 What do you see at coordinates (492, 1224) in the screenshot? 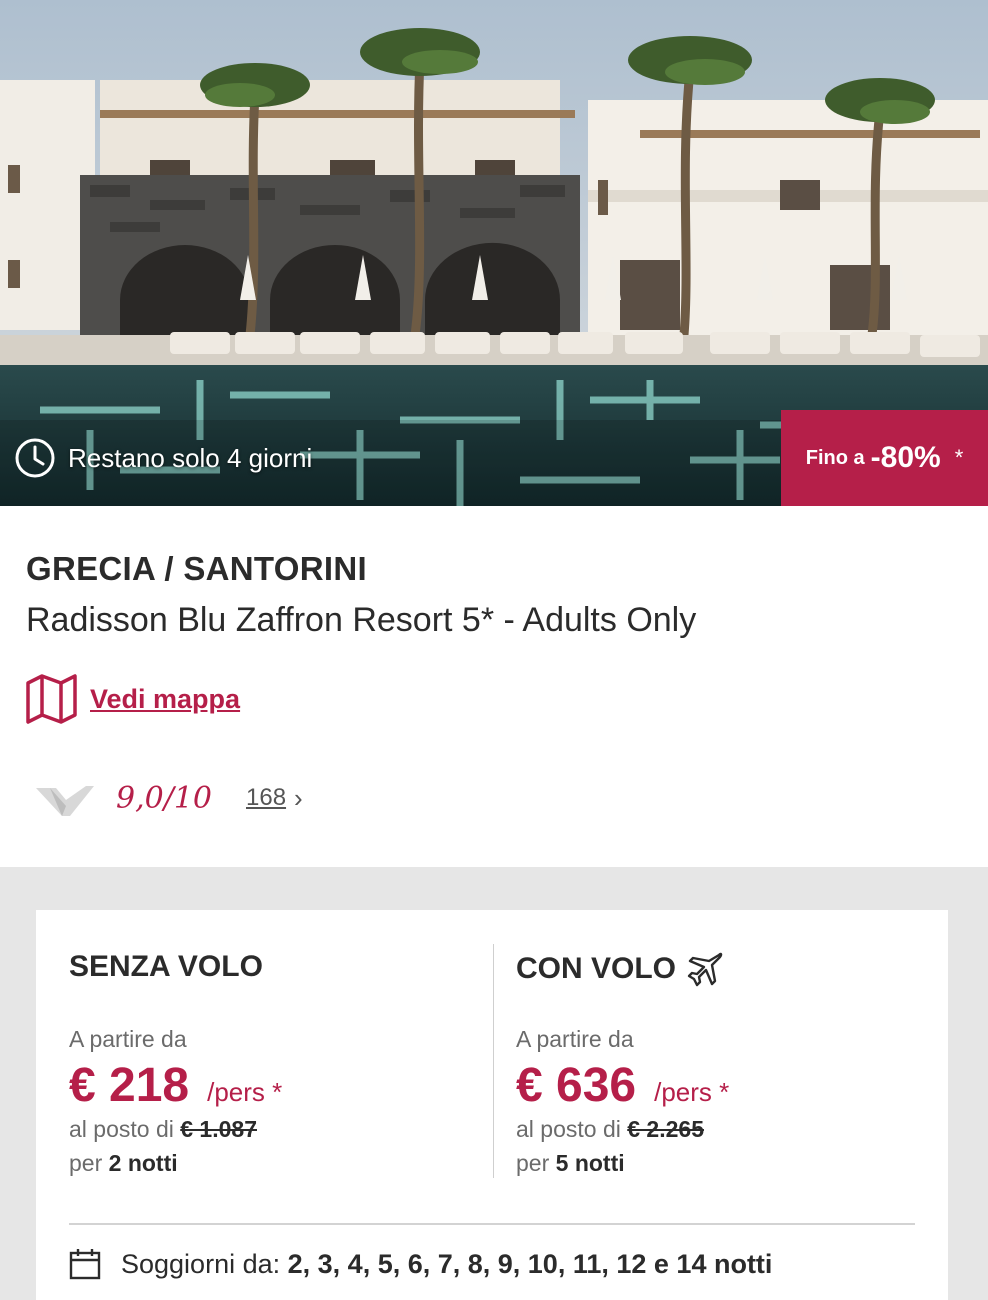
I see `section-divider` at bounding box center [492, 1224].